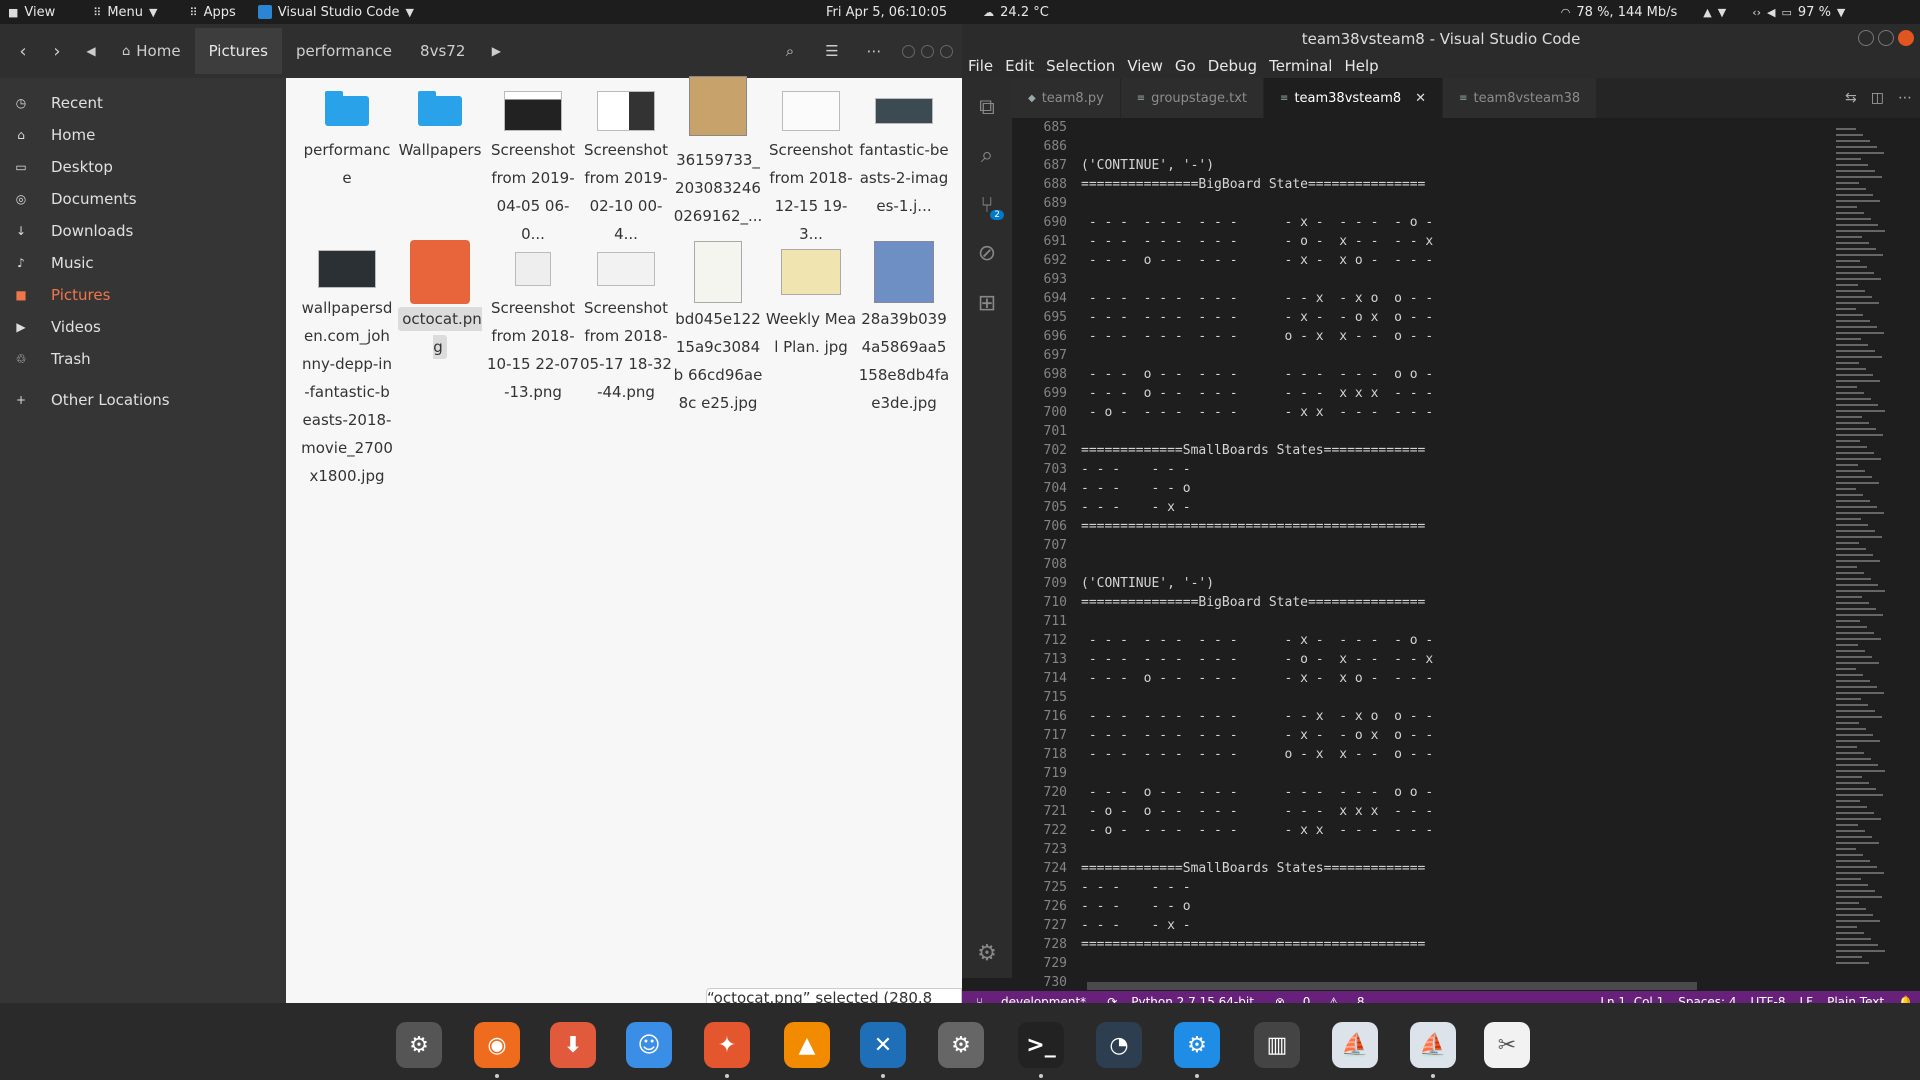 Image resolution: width=1920 pixels, height=1080 pixels. Describe the element at coordinates (1421, 792) in the screenshot. I see `code-line: 720 - - - o - - - - - - - - - - - o o -` at that location.